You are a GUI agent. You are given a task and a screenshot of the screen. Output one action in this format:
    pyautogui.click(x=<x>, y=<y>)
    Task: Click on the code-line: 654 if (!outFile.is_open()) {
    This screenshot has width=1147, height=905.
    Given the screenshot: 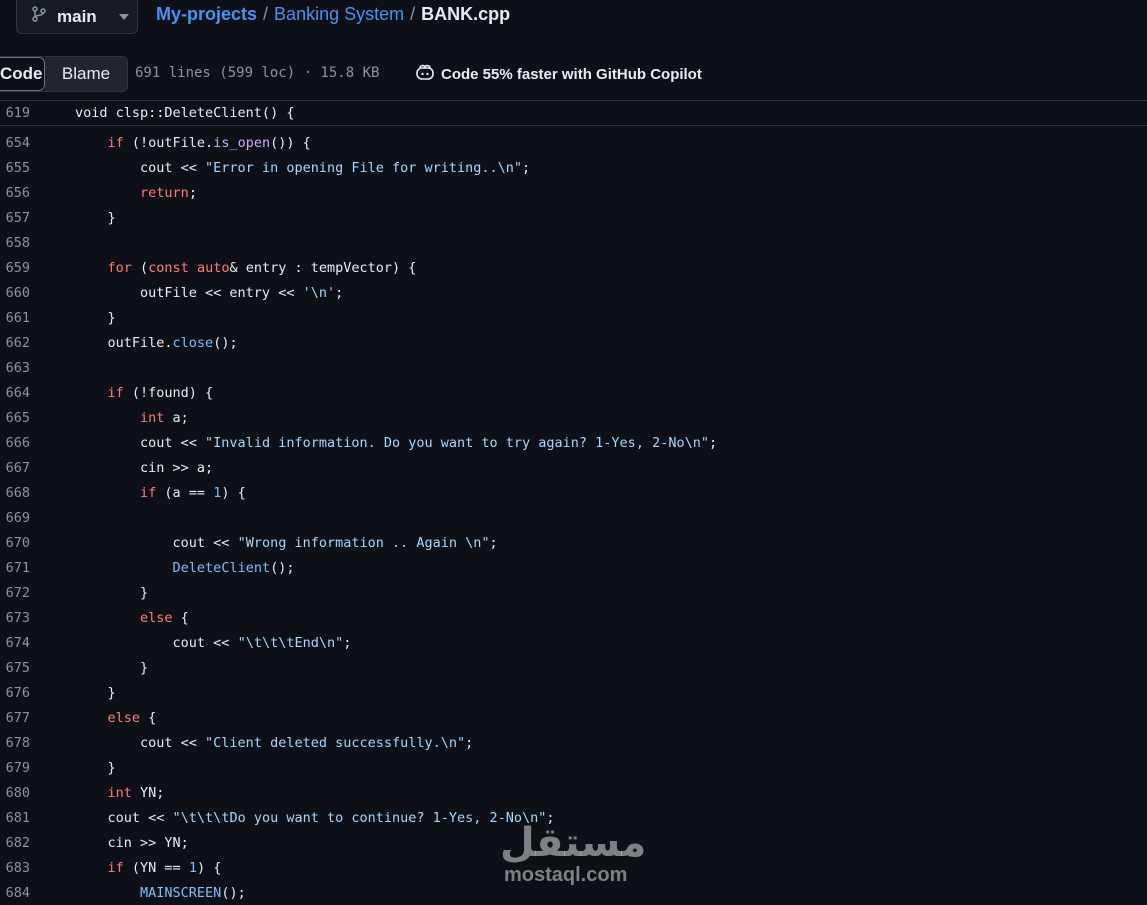 What is the action you would take?
    pyautogui.click(x=573, y=142)
    